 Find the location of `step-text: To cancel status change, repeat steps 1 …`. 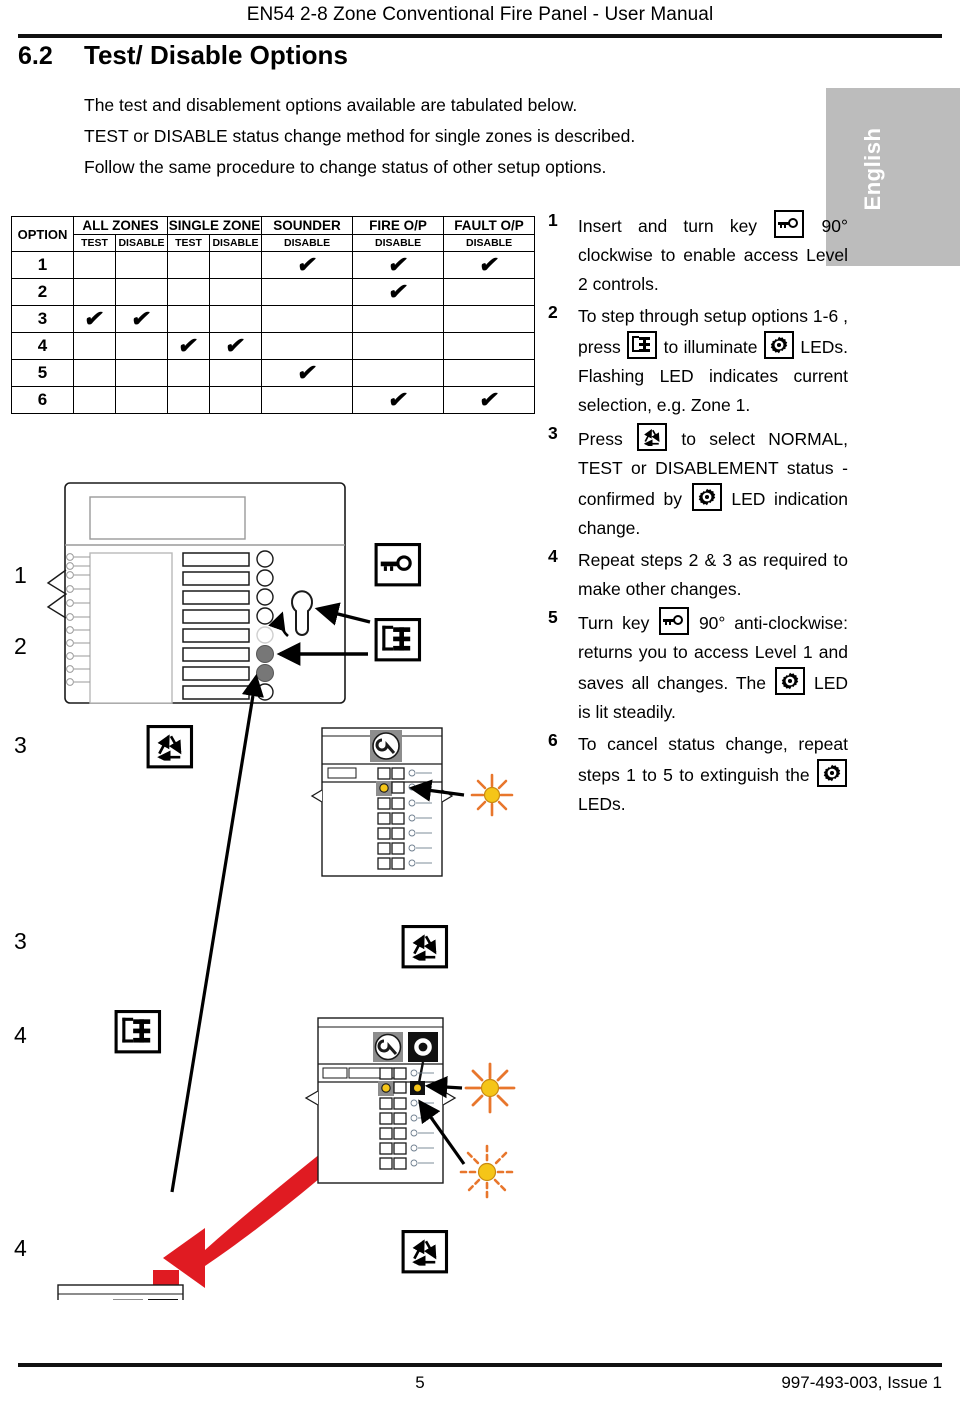

step-text: To cancel status change, repeat steps 1 … is located at coordinates (713, 759).